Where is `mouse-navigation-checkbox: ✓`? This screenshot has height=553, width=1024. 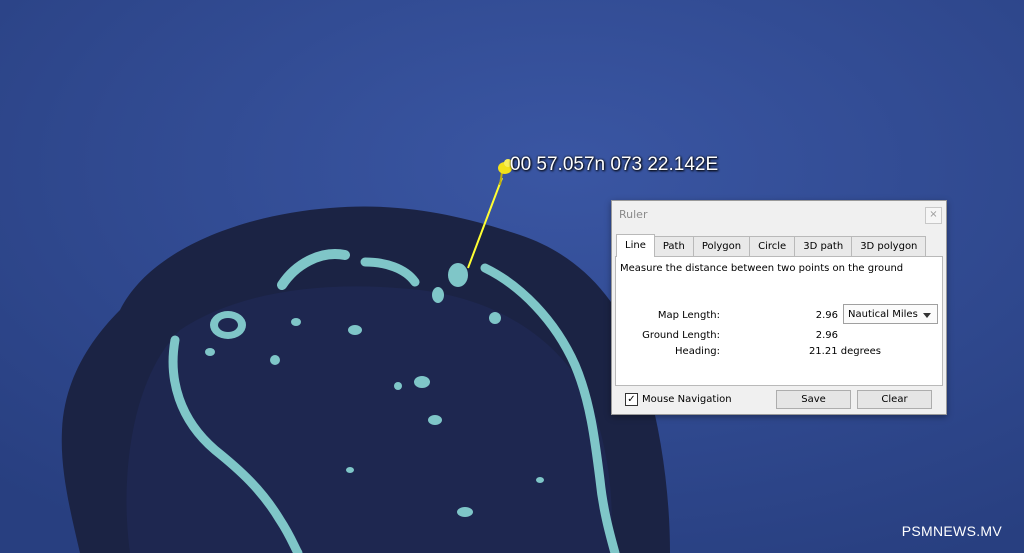
mouse-navigation-checkbox: ✓ is located at coordinates (631, 399).